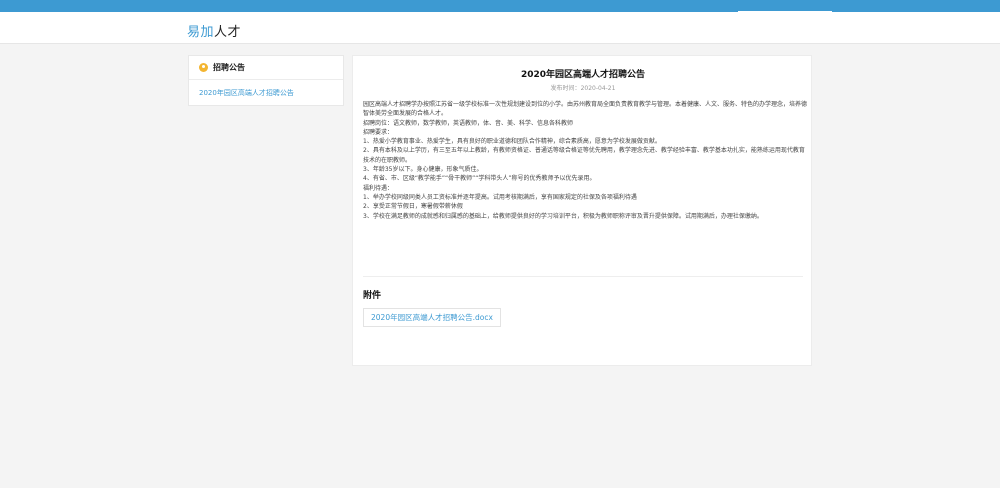 This screenshot has height=488, width=1000. What do you see at coordinates (203, 67) in the screenshot?
I see `announcement-icon` at bounding box center [203, 67].